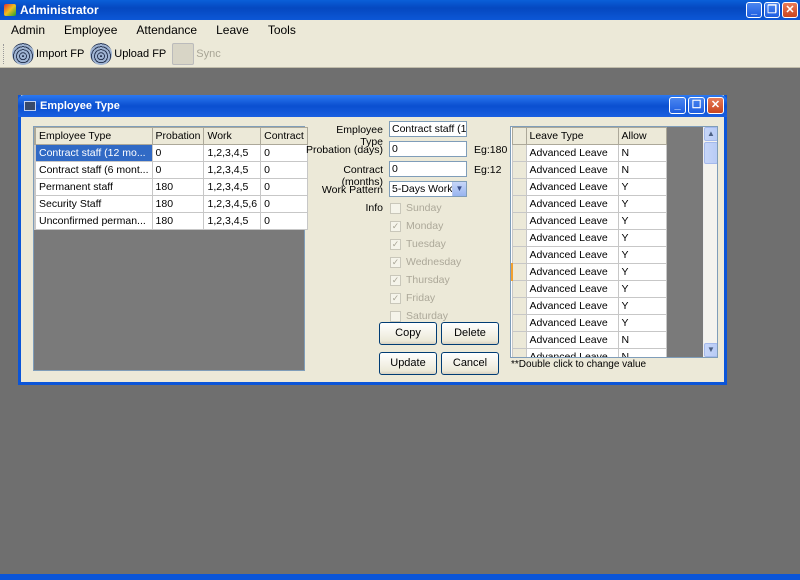 This screenshot has width=800, height=580. I want to click on update-button: Update, so click(408, 363).